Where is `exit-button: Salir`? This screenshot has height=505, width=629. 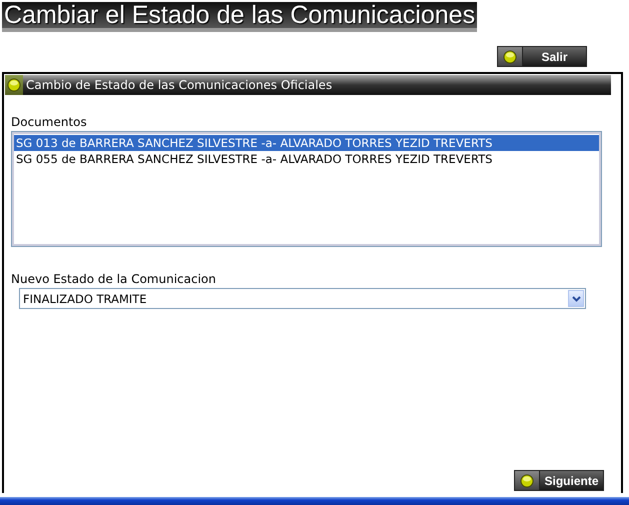
exit-button: Salir is located at coordinates (542, 56).